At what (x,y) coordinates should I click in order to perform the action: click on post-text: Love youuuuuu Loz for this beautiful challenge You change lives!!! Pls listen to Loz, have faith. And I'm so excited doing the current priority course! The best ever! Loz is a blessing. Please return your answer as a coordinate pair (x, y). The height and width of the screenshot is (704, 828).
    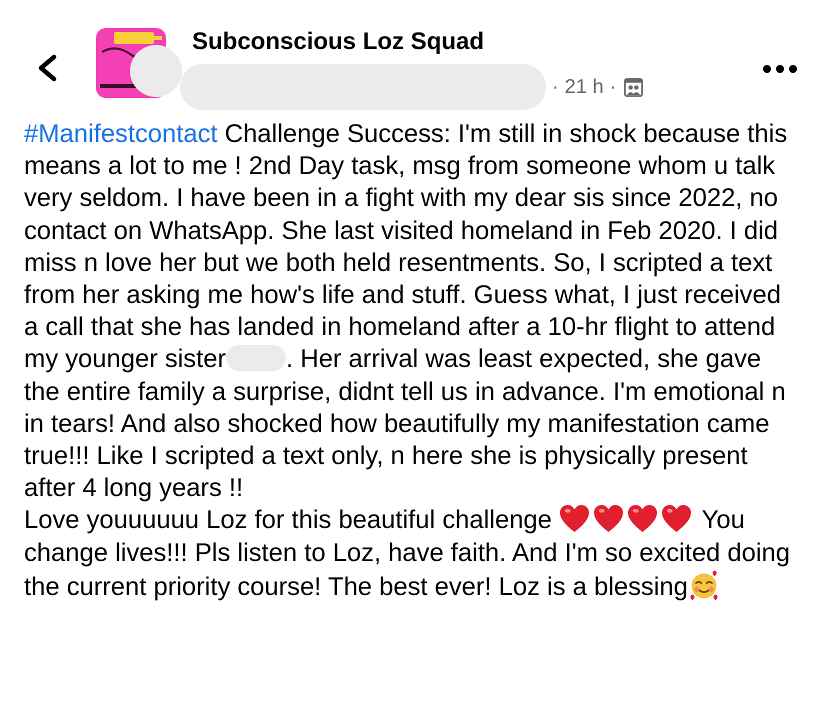
    Looking at the image, I should click on (408, 553).